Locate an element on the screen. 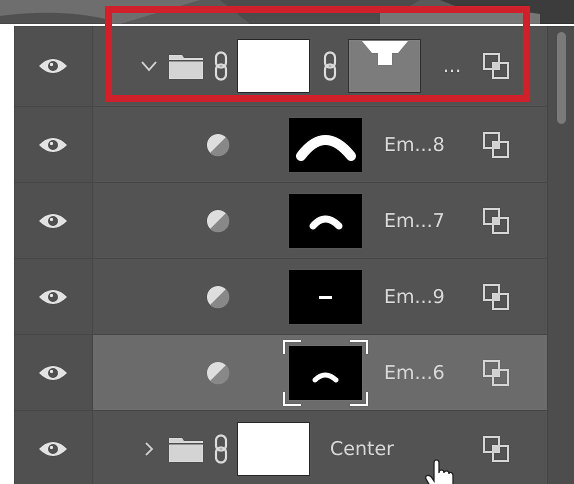 This screenshot has height=484, width=574. layer-row: Em...8 is located at coordinates (320, 144).